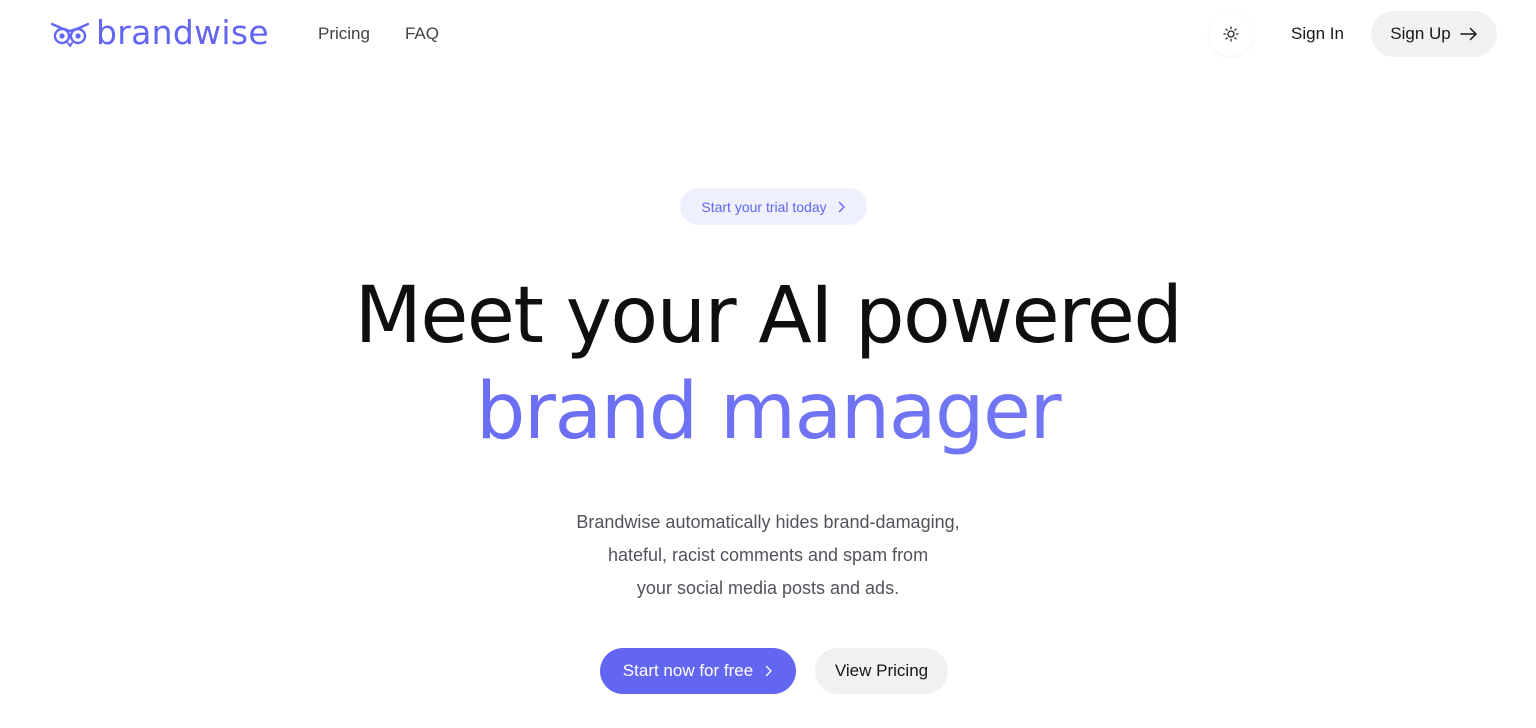 This screenshot has width=1536, height=728. I want to click on nav-item-pricing: Pricing, so click(344, 34).